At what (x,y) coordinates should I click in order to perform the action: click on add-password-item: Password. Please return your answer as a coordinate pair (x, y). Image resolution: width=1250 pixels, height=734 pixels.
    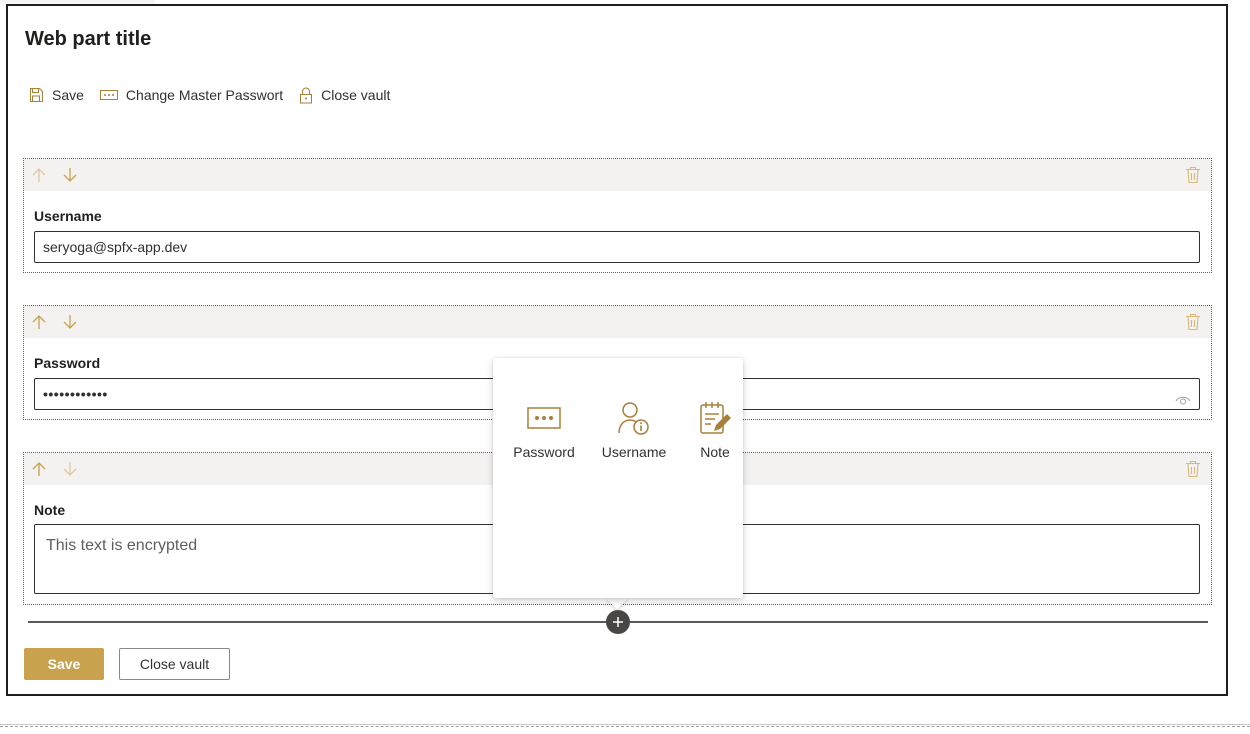
    Looking at the image, I should click on (544, 429).